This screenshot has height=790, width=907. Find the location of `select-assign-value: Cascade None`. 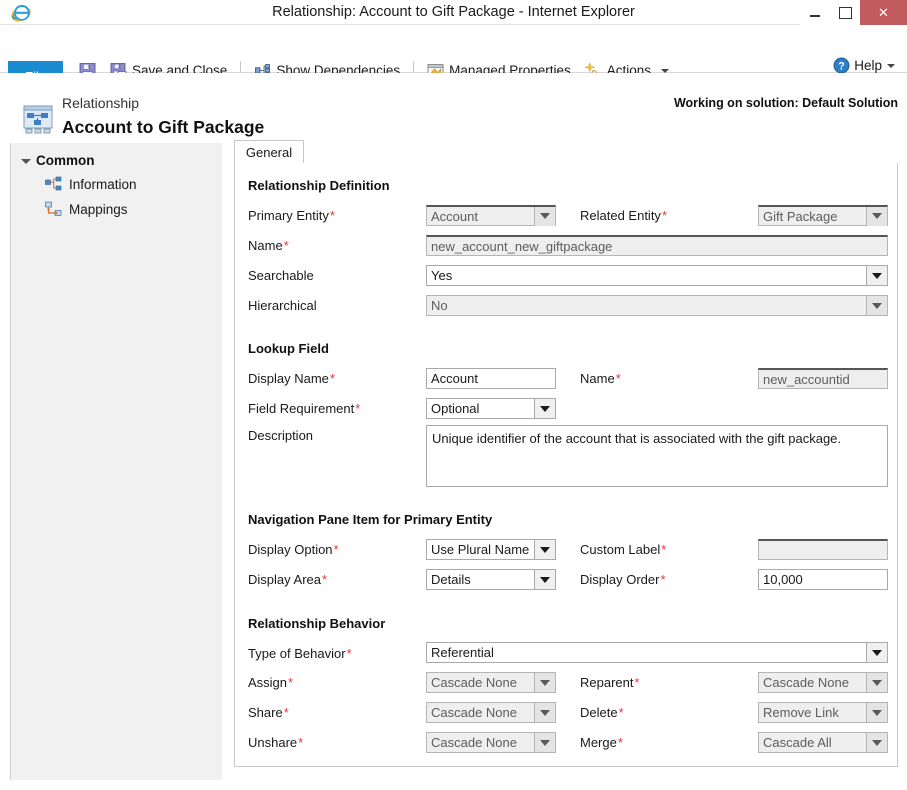

select-assign-value: Cascade None is located at coordinates (474, 682).